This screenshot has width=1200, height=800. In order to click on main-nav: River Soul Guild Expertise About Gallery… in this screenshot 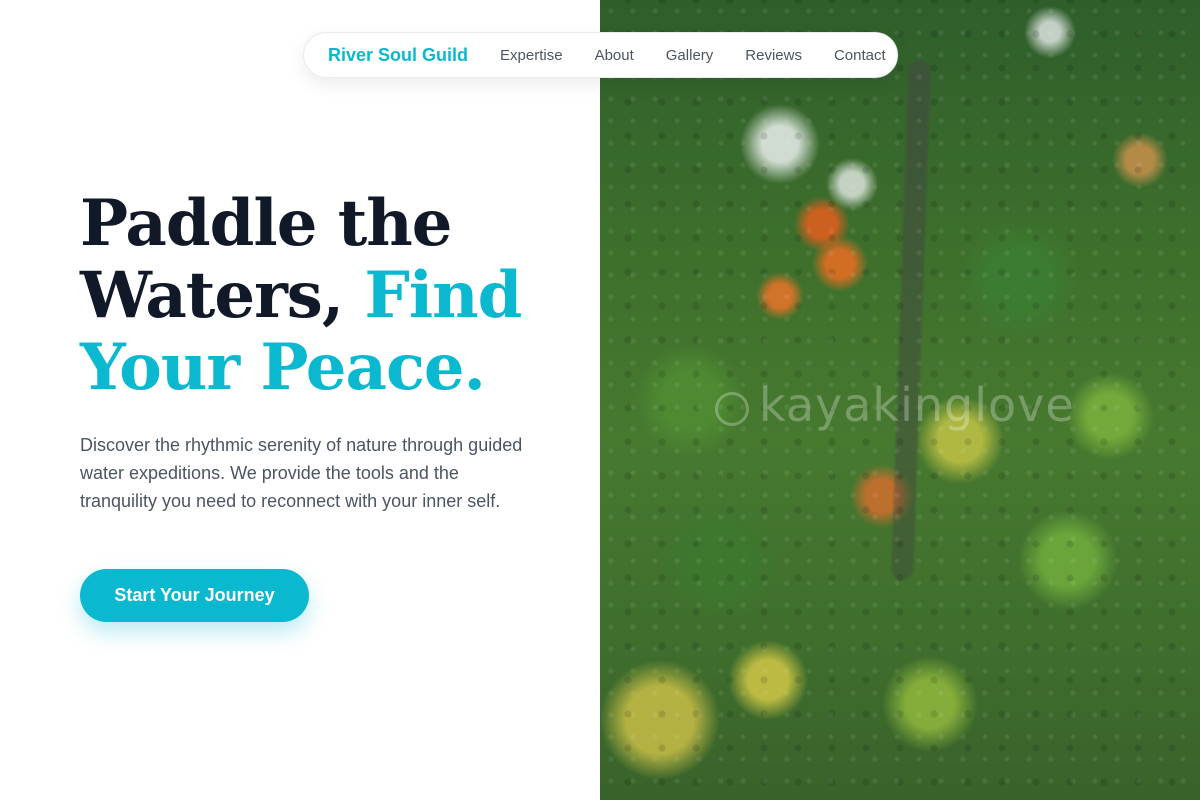, I will do `click(600, 55)`.